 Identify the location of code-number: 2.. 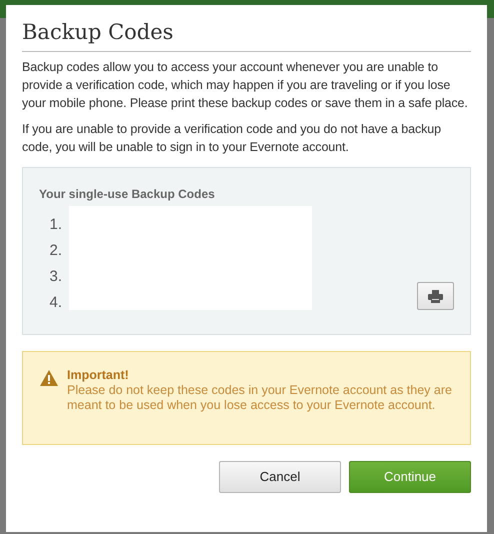
(55, 251).